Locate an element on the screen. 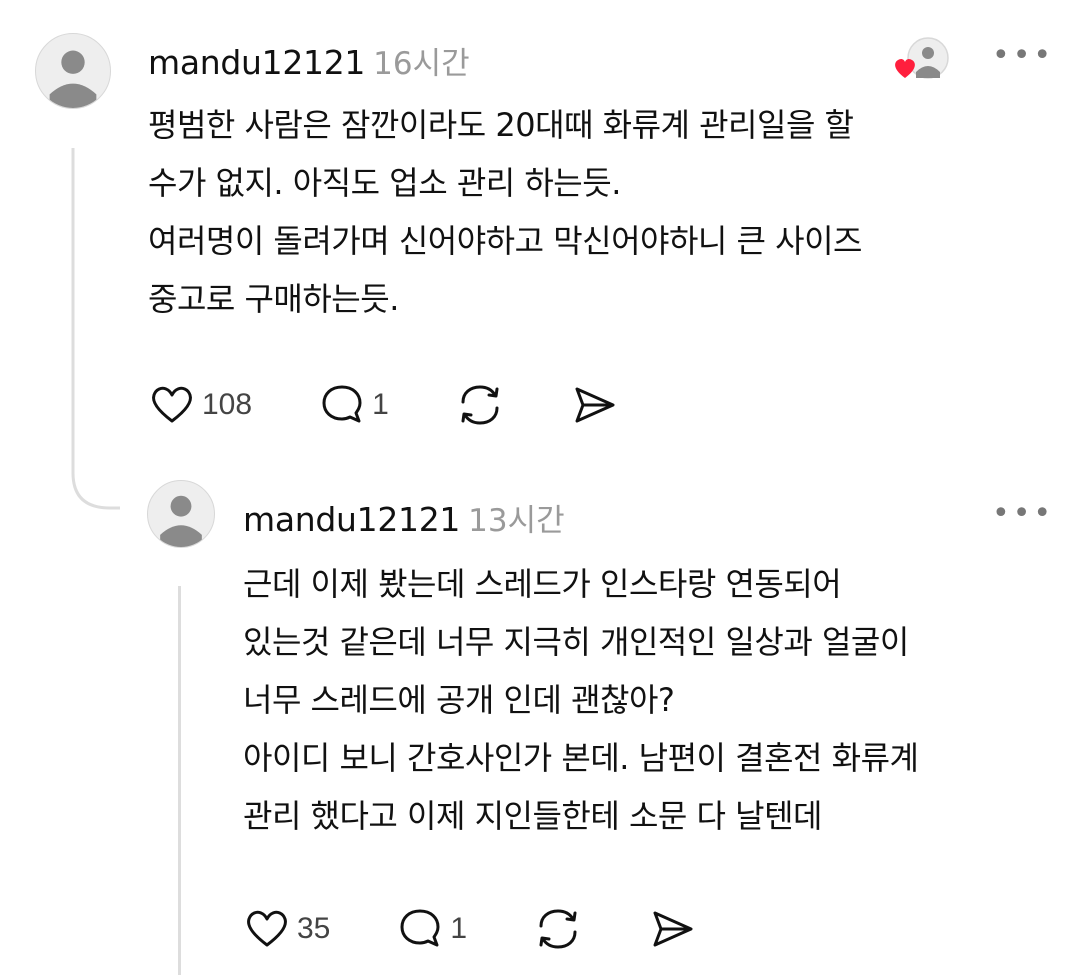  thread-line is located at coordinates (179, 780).